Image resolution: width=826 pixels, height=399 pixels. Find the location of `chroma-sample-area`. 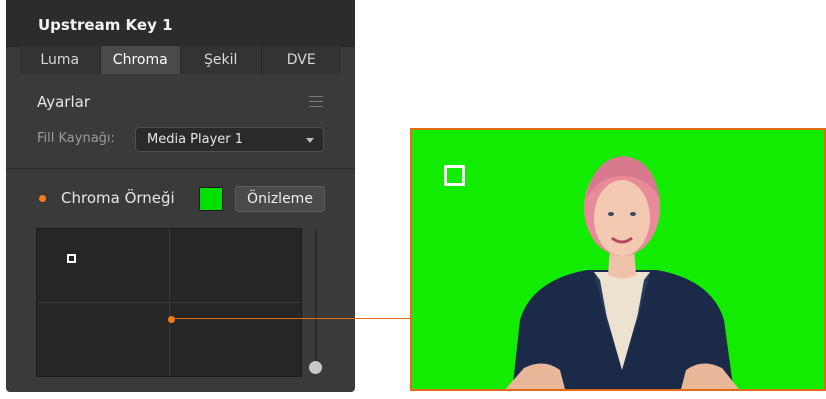

chroma-sample-area is located at coordinates (169, 302).